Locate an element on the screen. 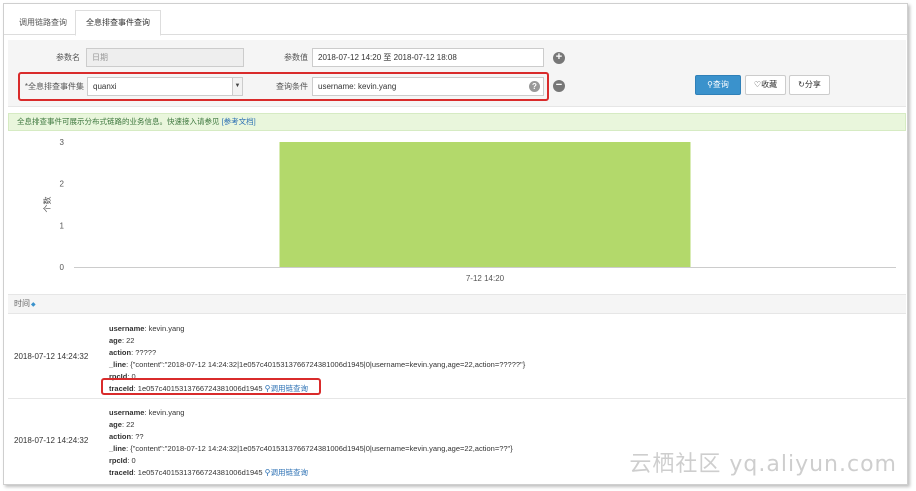  trace-query-link: ⚲调用链查询 is located at coordinates (286, 472).